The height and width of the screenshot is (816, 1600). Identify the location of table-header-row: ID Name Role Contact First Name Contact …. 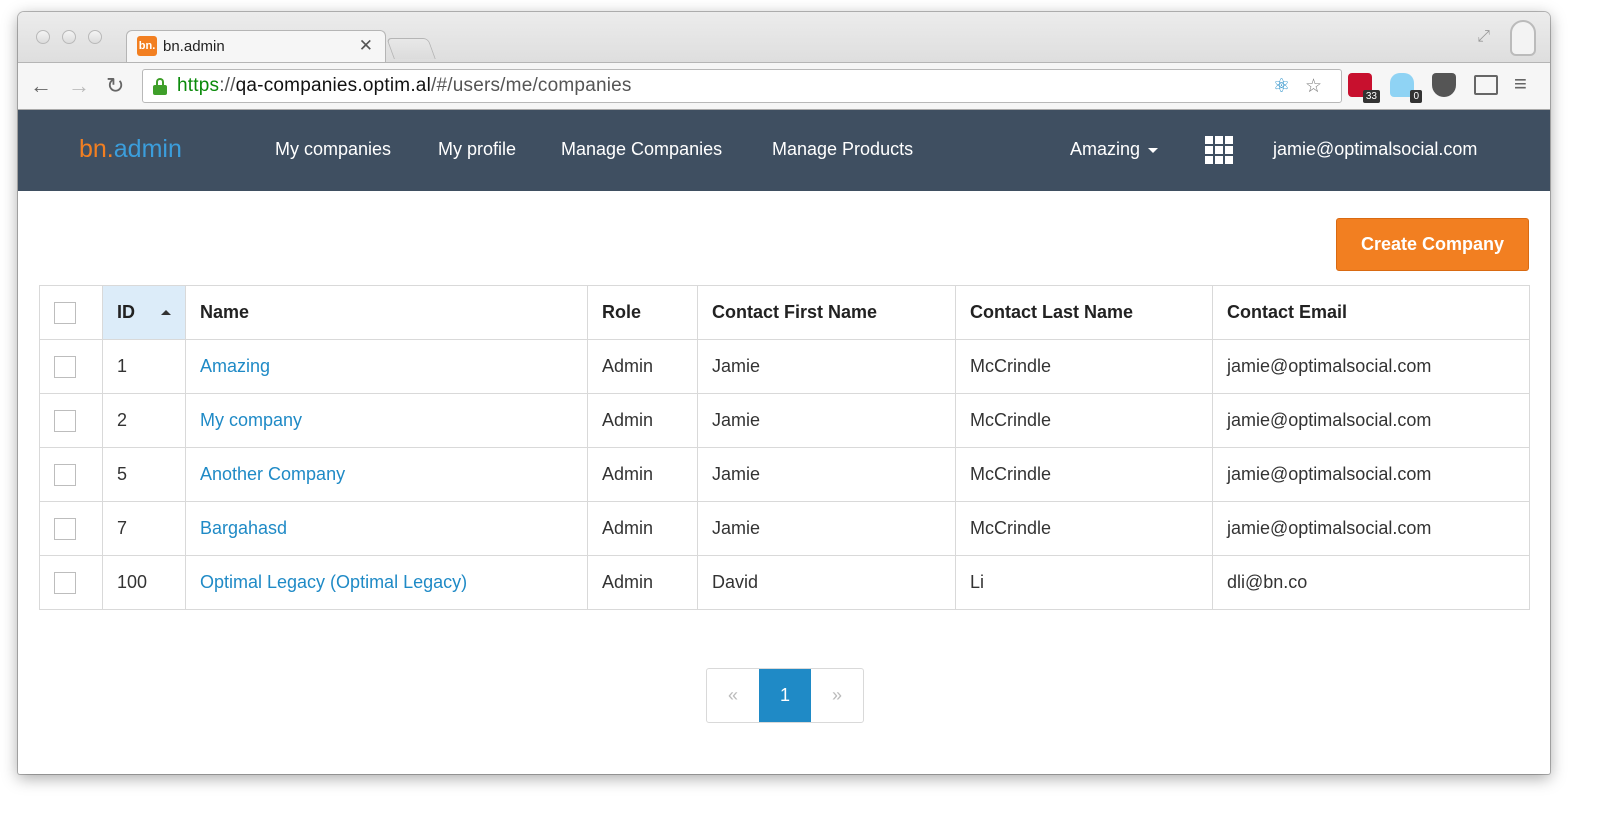
(784, 312).